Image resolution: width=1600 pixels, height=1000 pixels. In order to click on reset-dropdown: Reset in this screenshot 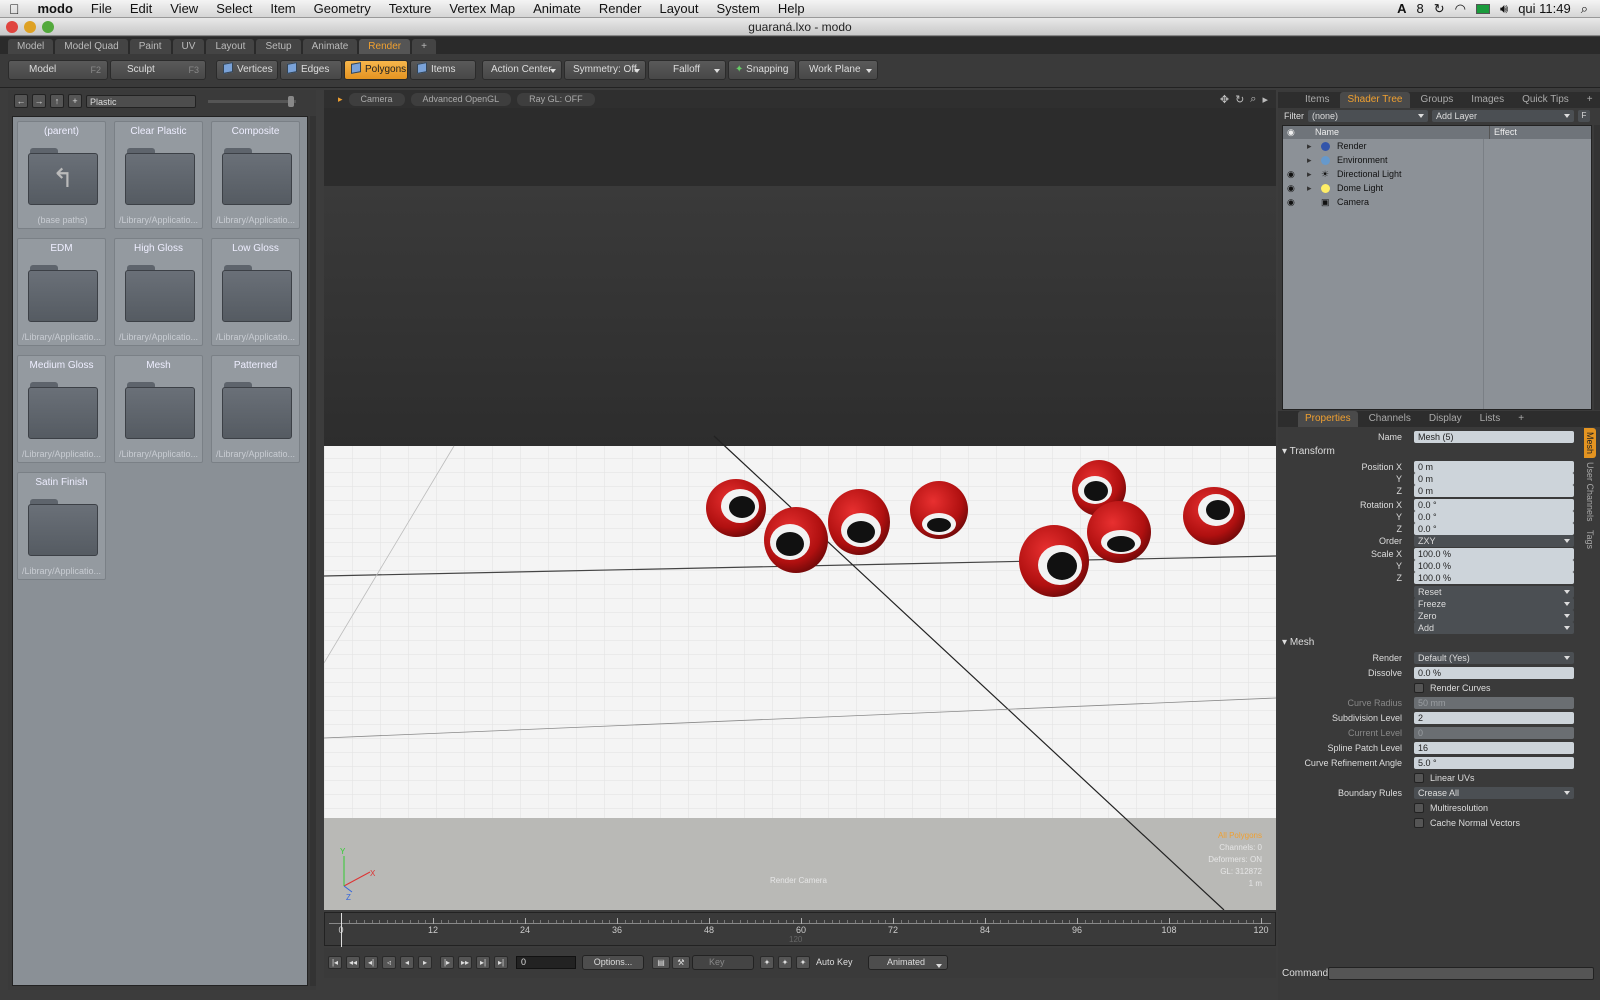, I will do `click(1494, 592)`.